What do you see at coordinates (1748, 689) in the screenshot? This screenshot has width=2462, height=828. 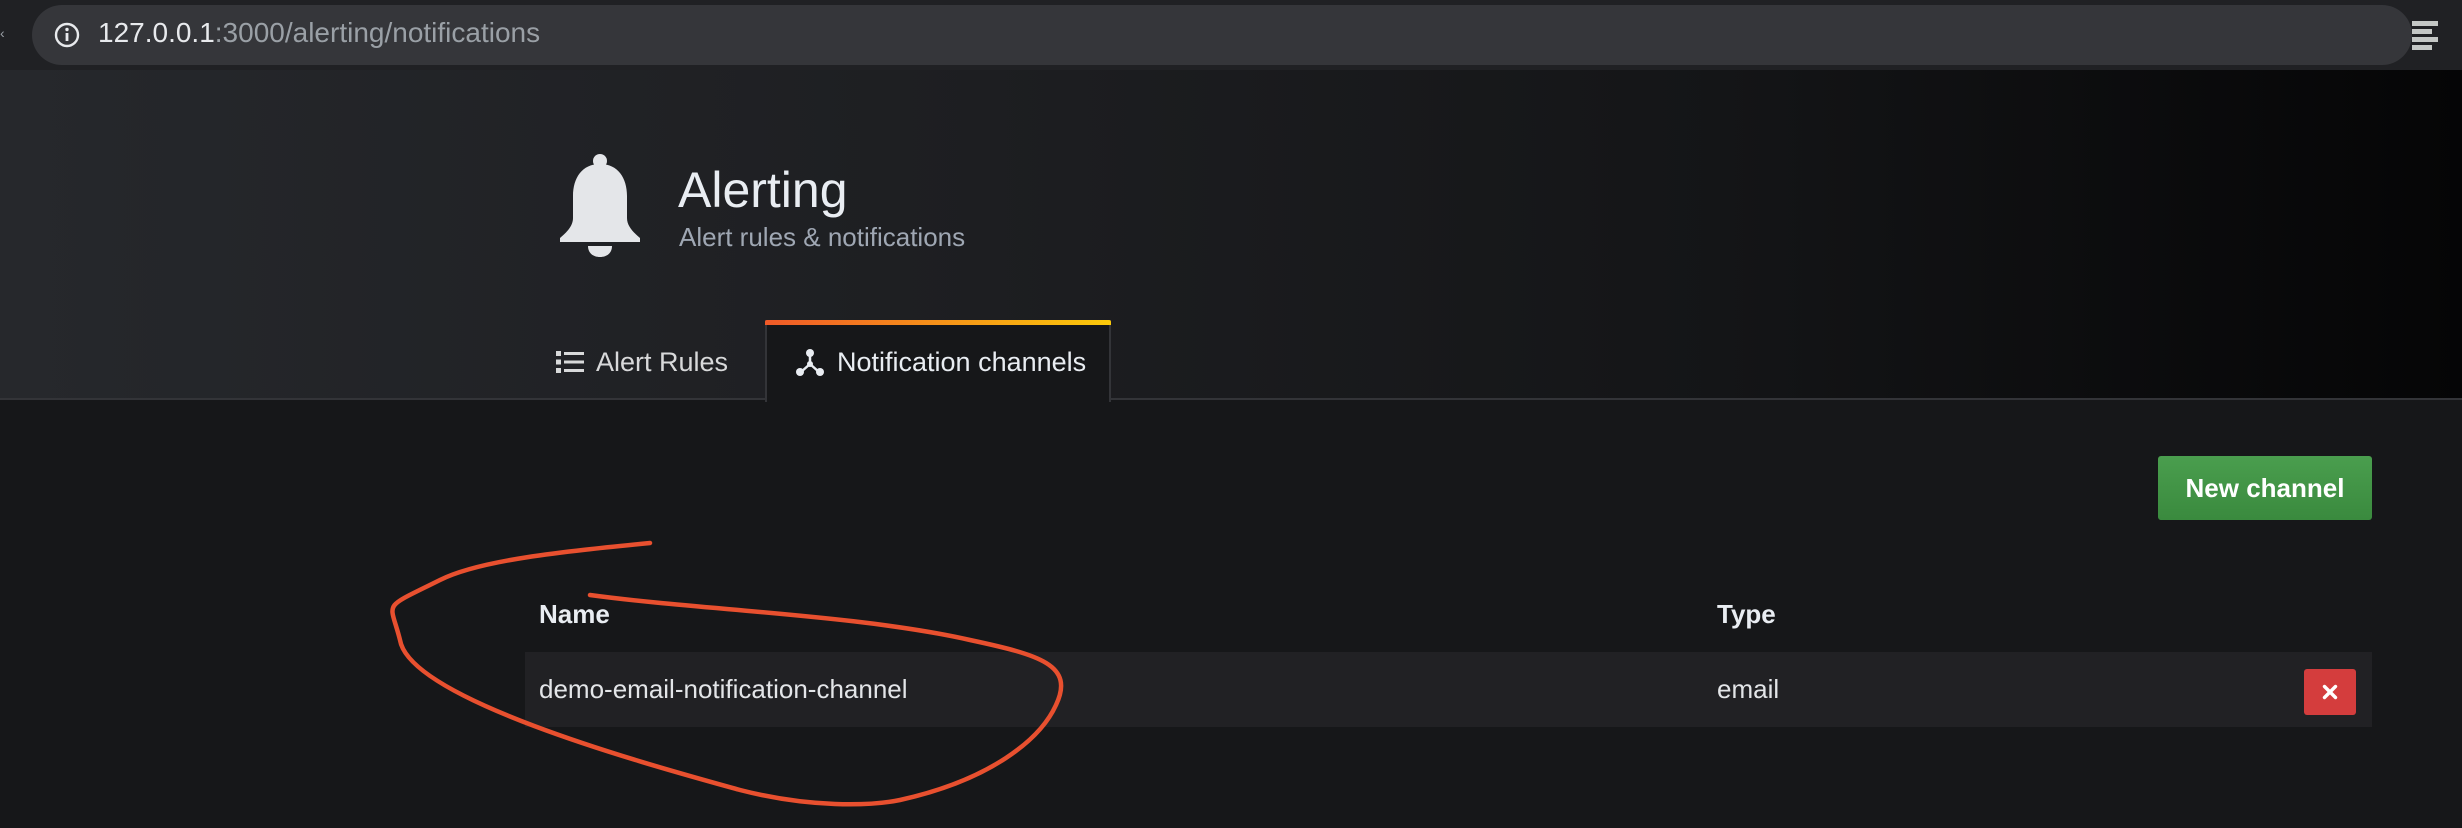 I see `channel-type-cell: email` at bounding box center [1748, 689].